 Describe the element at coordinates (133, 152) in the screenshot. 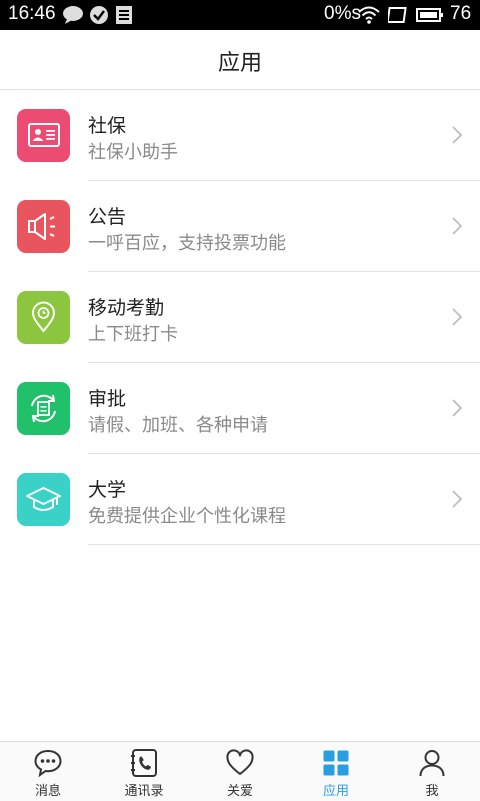

I see `app-description: 社保小助手` at that location.